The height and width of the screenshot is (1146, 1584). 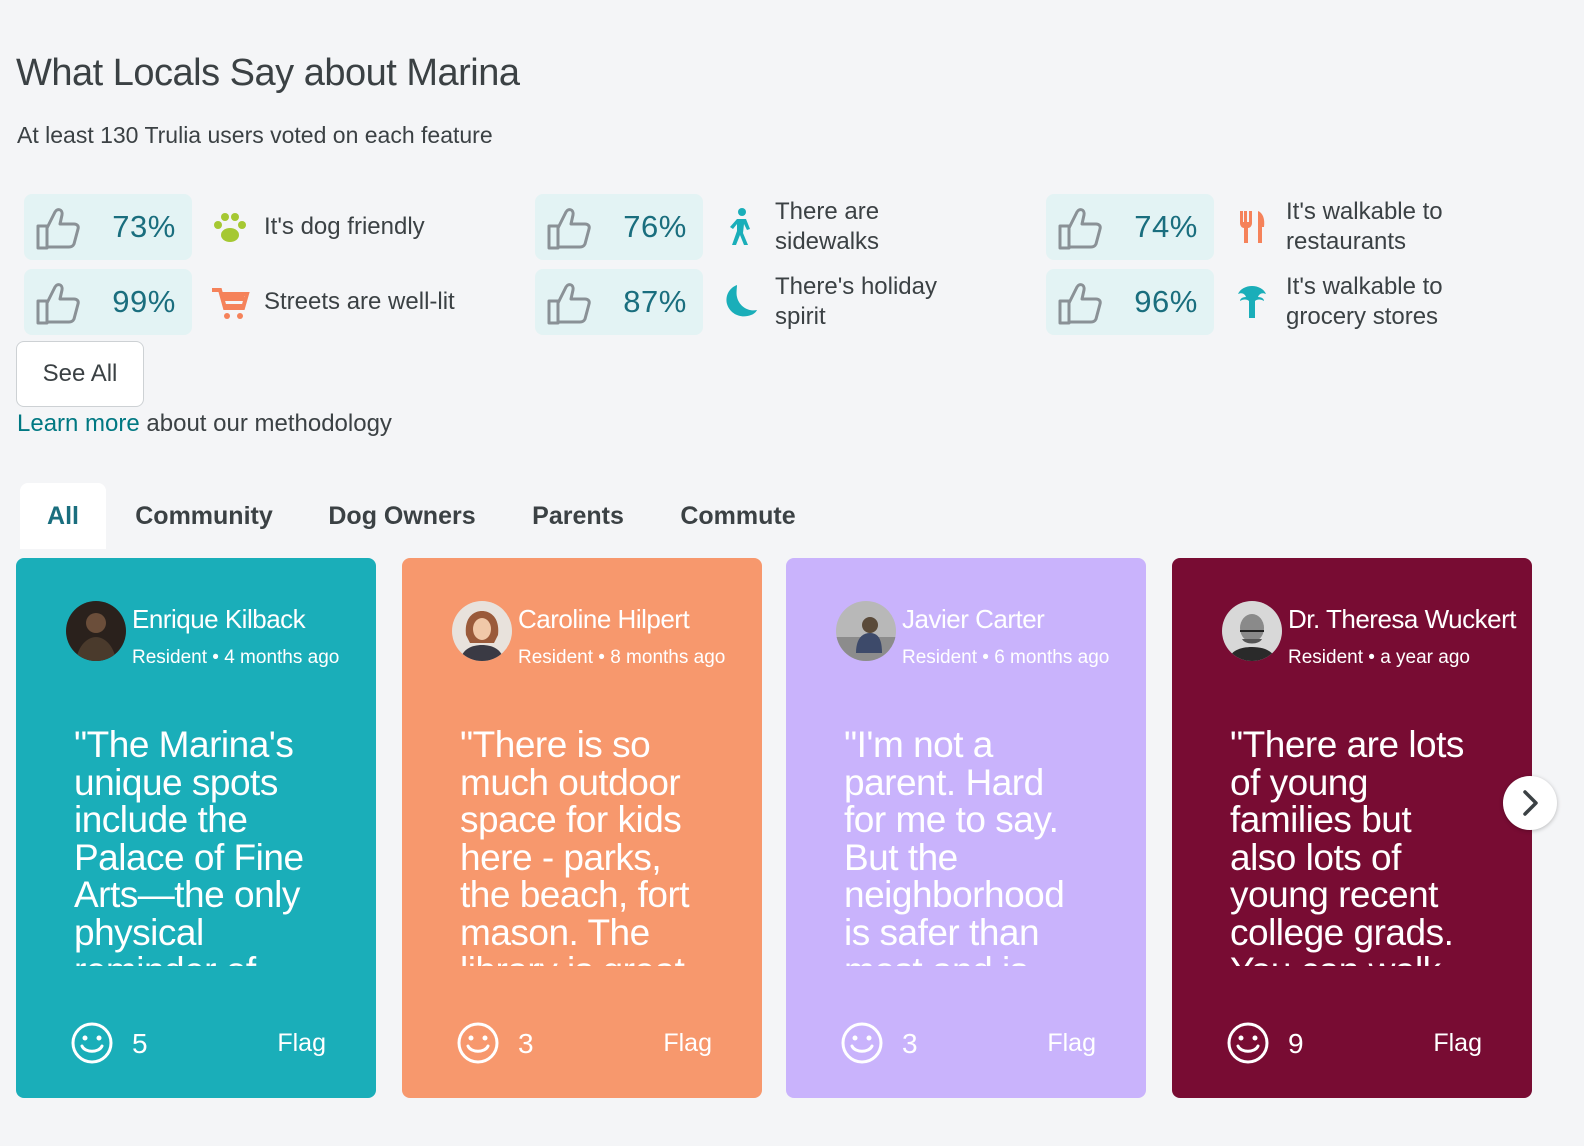 What do you see at coordinates (144, 301) in the screenshot?
I see `stat-percent: 99%` at bounding box center [144, 301].